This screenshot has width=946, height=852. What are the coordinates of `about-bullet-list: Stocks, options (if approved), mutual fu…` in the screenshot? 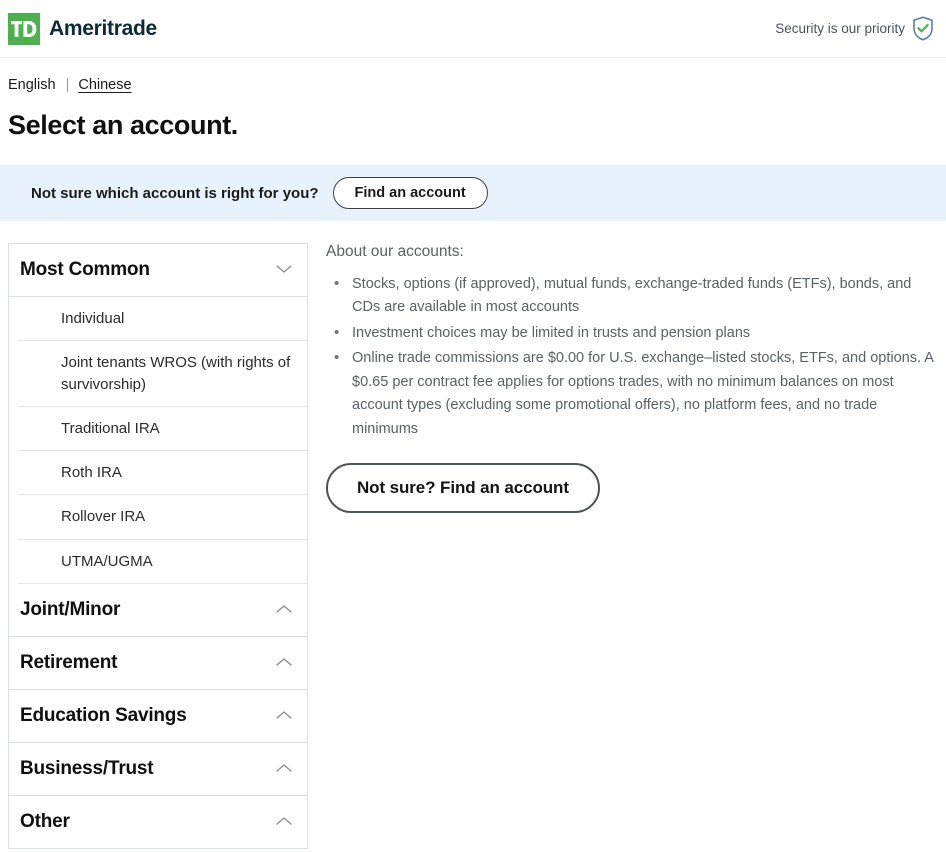 It's located at (630, 356).